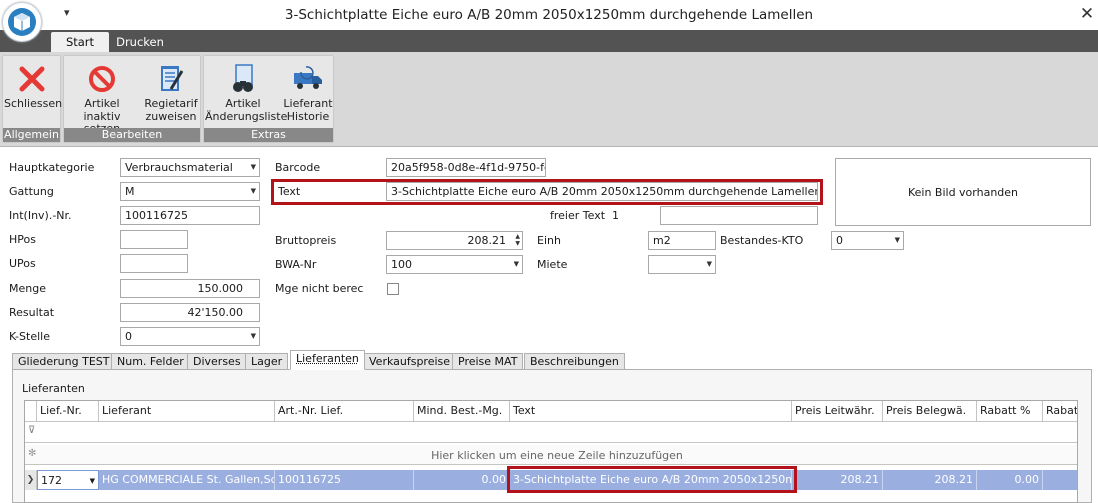 The height and width of the screenshot is (503, 1098). Describe the element at coordinates (243, 79) in the screenshot. I see `binoculars-document-icon` at that location.